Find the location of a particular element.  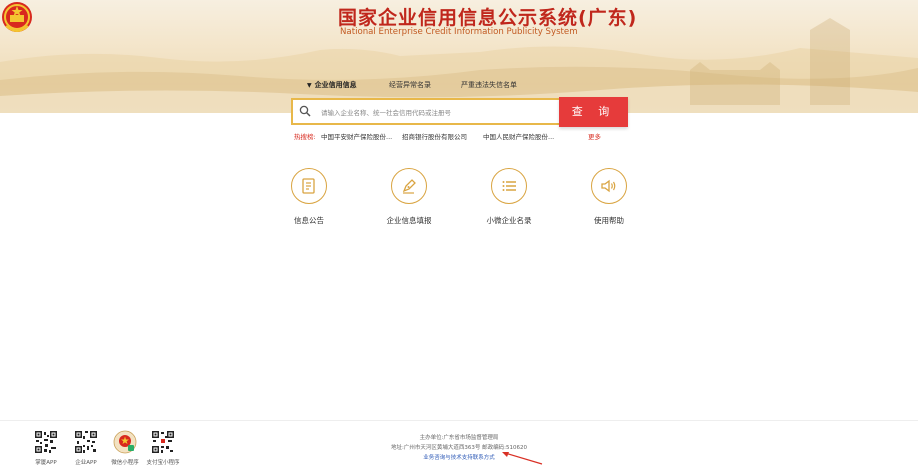

qr-wechat-mini-program: 微信小程序 is located at coordinates (125, 448).